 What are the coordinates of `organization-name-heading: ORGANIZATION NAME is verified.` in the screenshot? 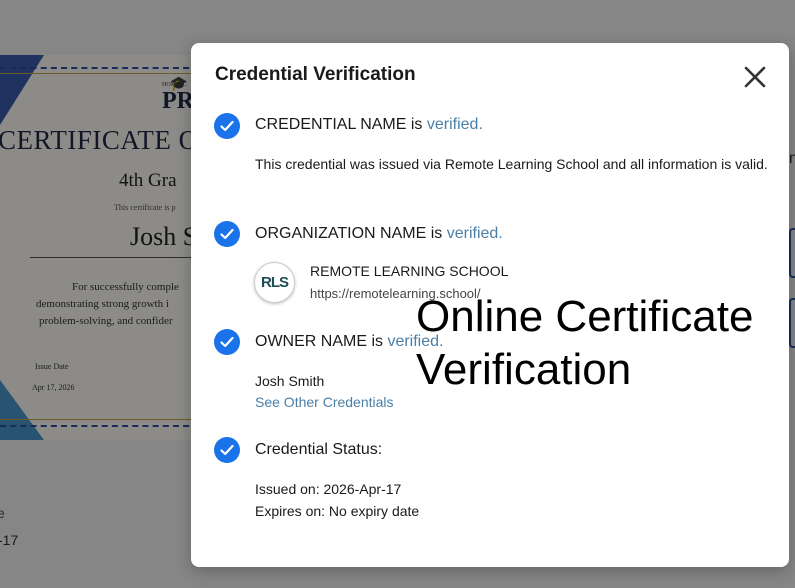 It's located at (379, 234).